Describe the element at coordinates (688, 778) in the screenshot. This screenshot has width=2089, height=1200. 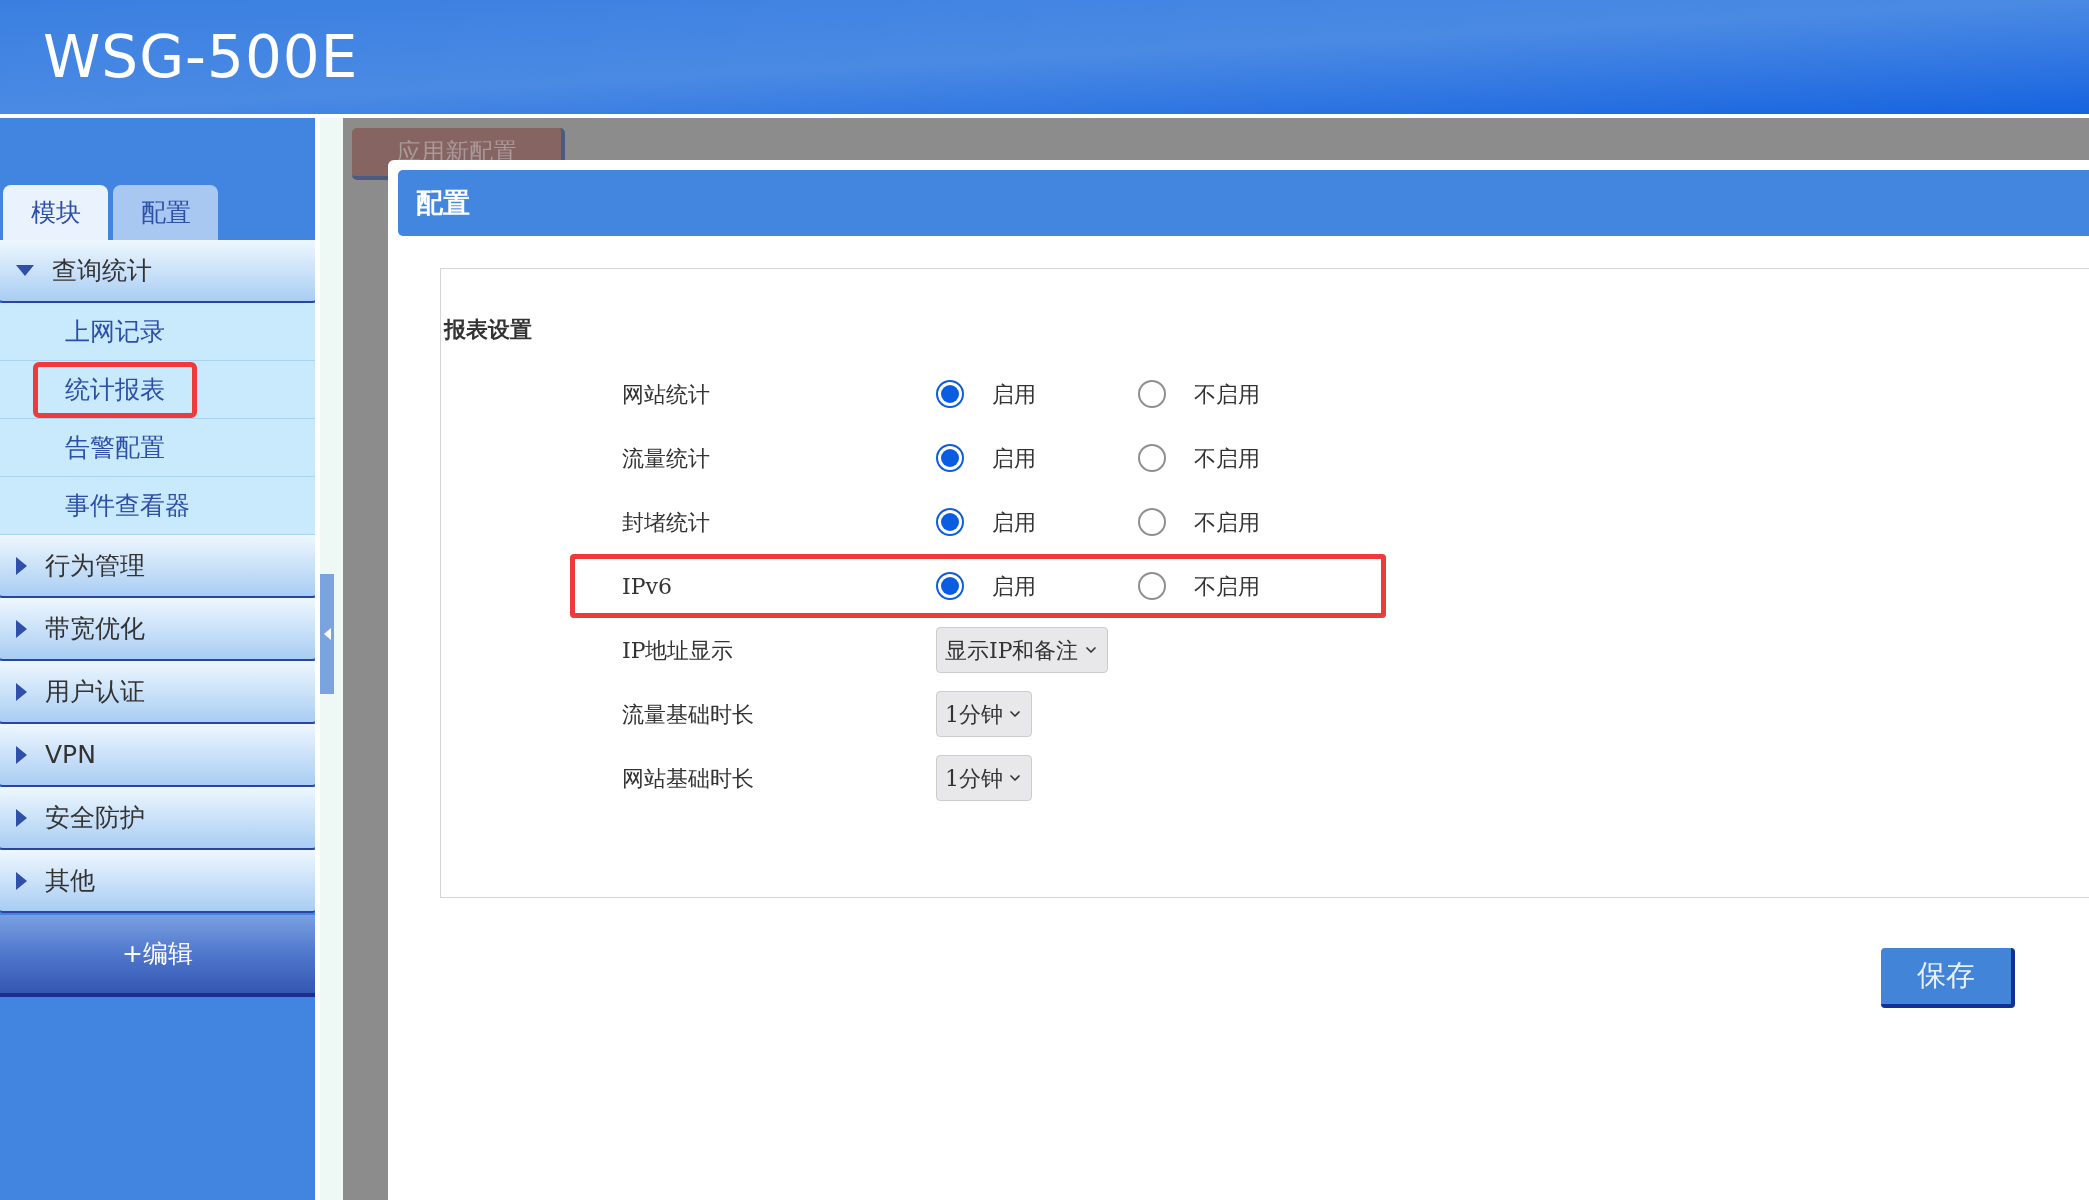
I see `setting-label: 网站基础时长` at that location.